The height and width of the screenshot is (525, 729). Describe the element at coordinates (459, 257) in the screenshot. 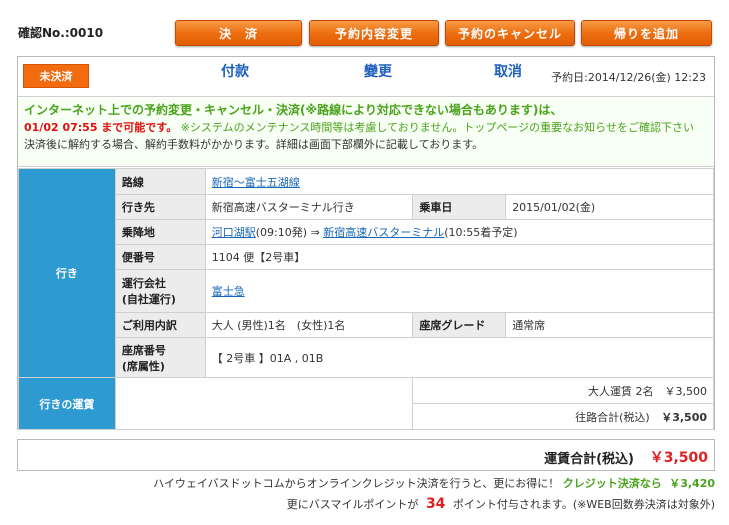

I see `bus-number-value: 1104 便【2号車】` at that location.